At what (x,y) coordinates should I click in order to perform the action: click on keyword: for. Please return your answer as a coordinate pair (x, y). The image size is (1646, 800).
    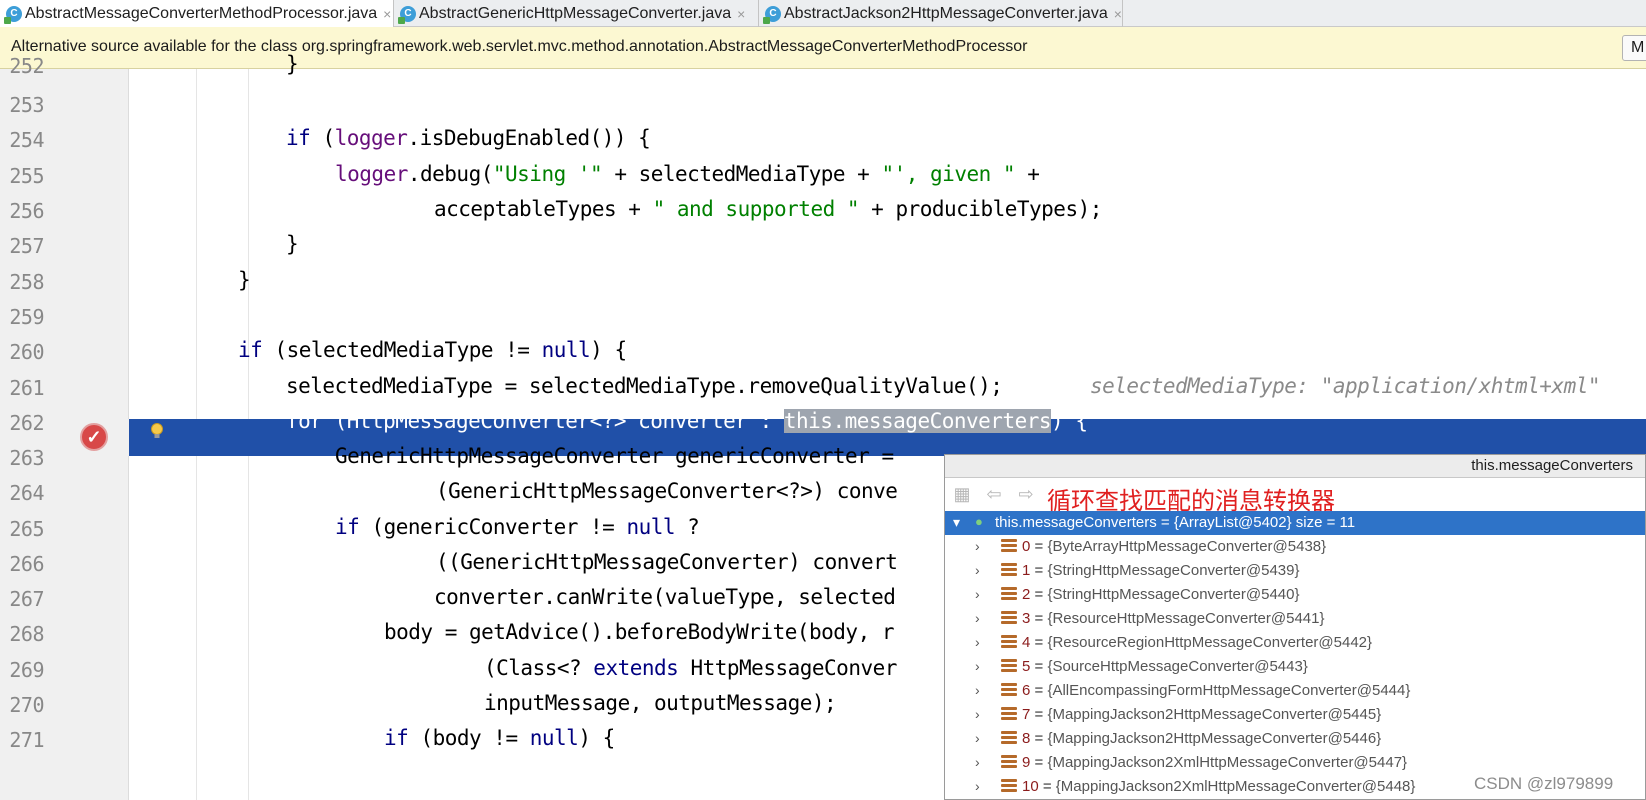
    Looking at the image, I should click on (304, 421).